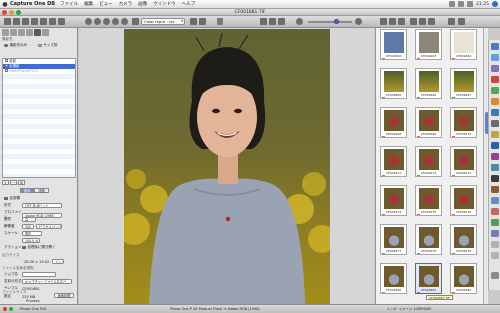 Image resolution: width=500 pixels, height=313 pixels. I want to click on thumbnail-item: CF001668, so click(393, 122).